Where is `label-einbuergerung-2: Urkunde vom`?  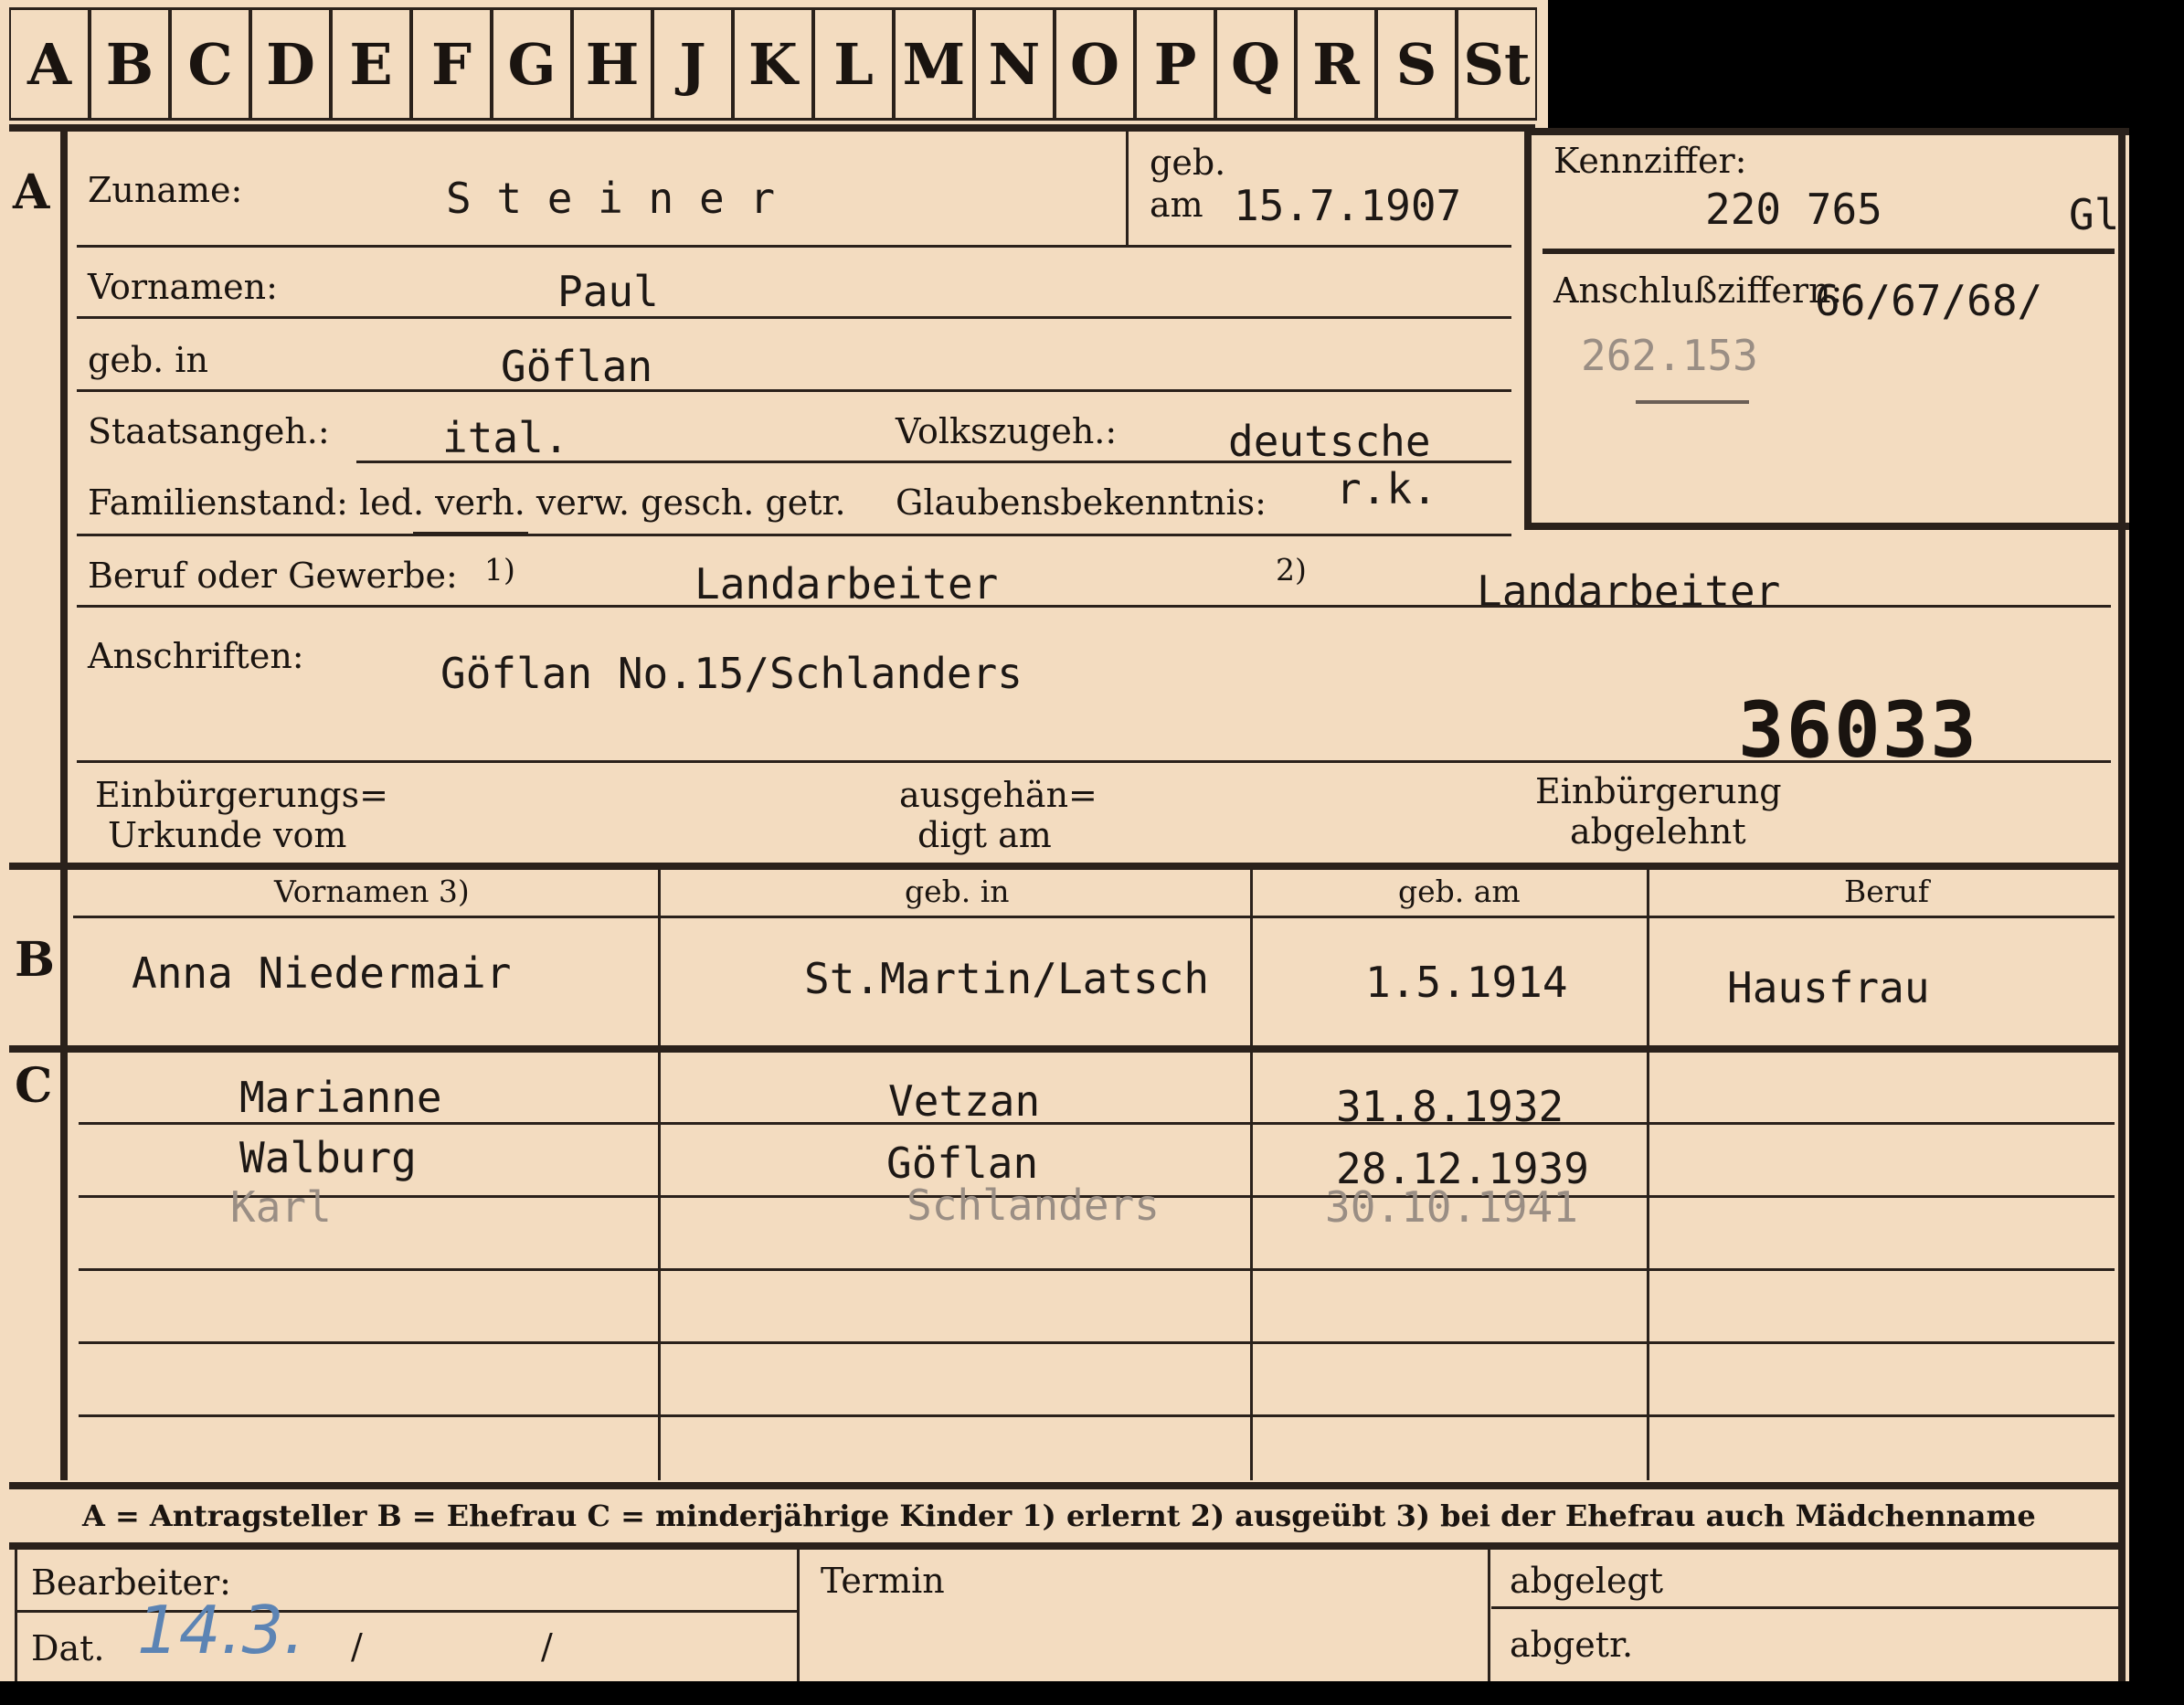
label-einbuergerung-2: Urkunde vom is located at coordinates (228, 835).